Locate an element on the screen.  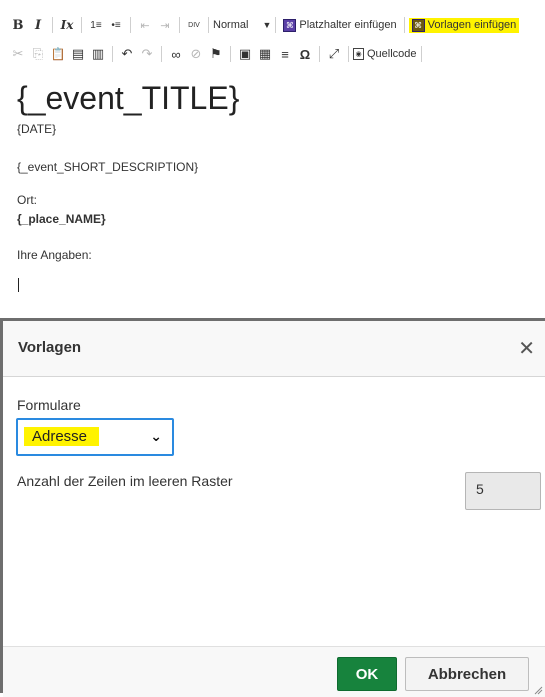
italic-button: I is located at coordinates (38, 25).